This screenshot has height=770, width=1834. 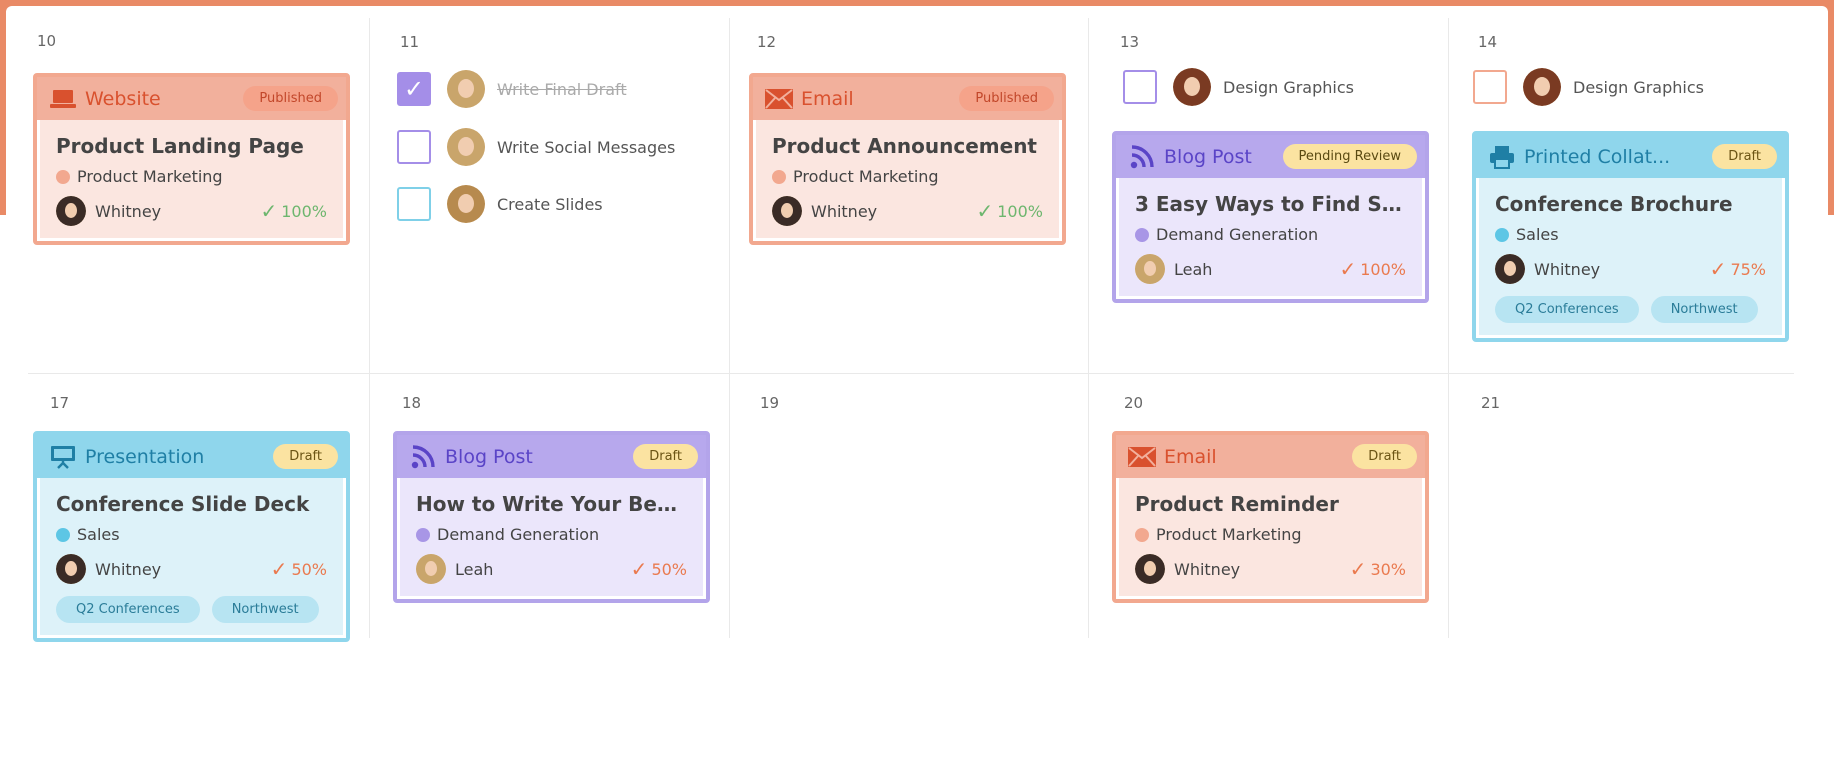 I want to click on card-header: Website Published, so click(x=191, y=98).